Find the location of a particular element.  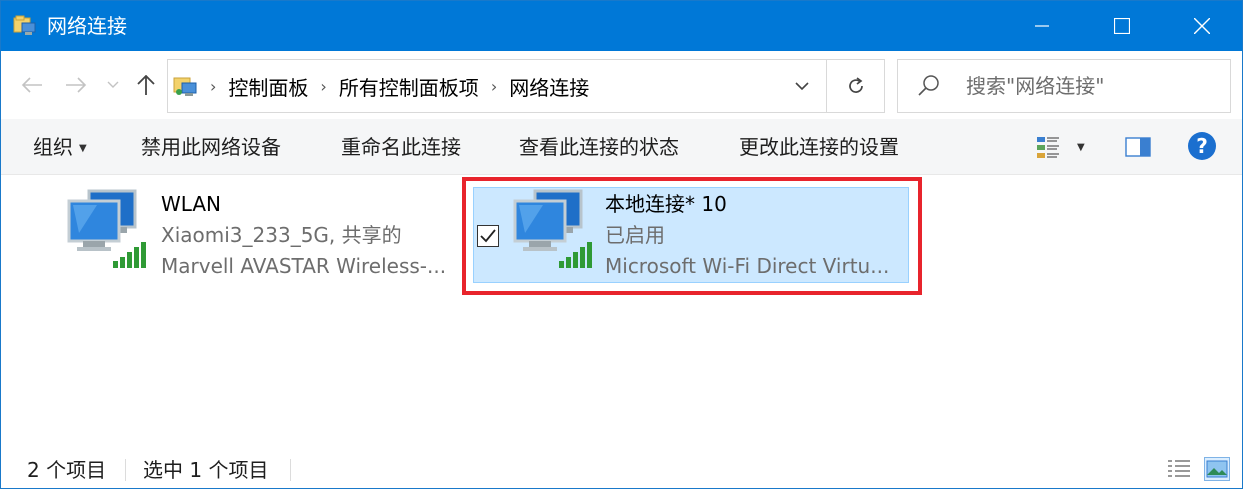

organize-button: 组织 ▼ is located at coordinates (60, 148).